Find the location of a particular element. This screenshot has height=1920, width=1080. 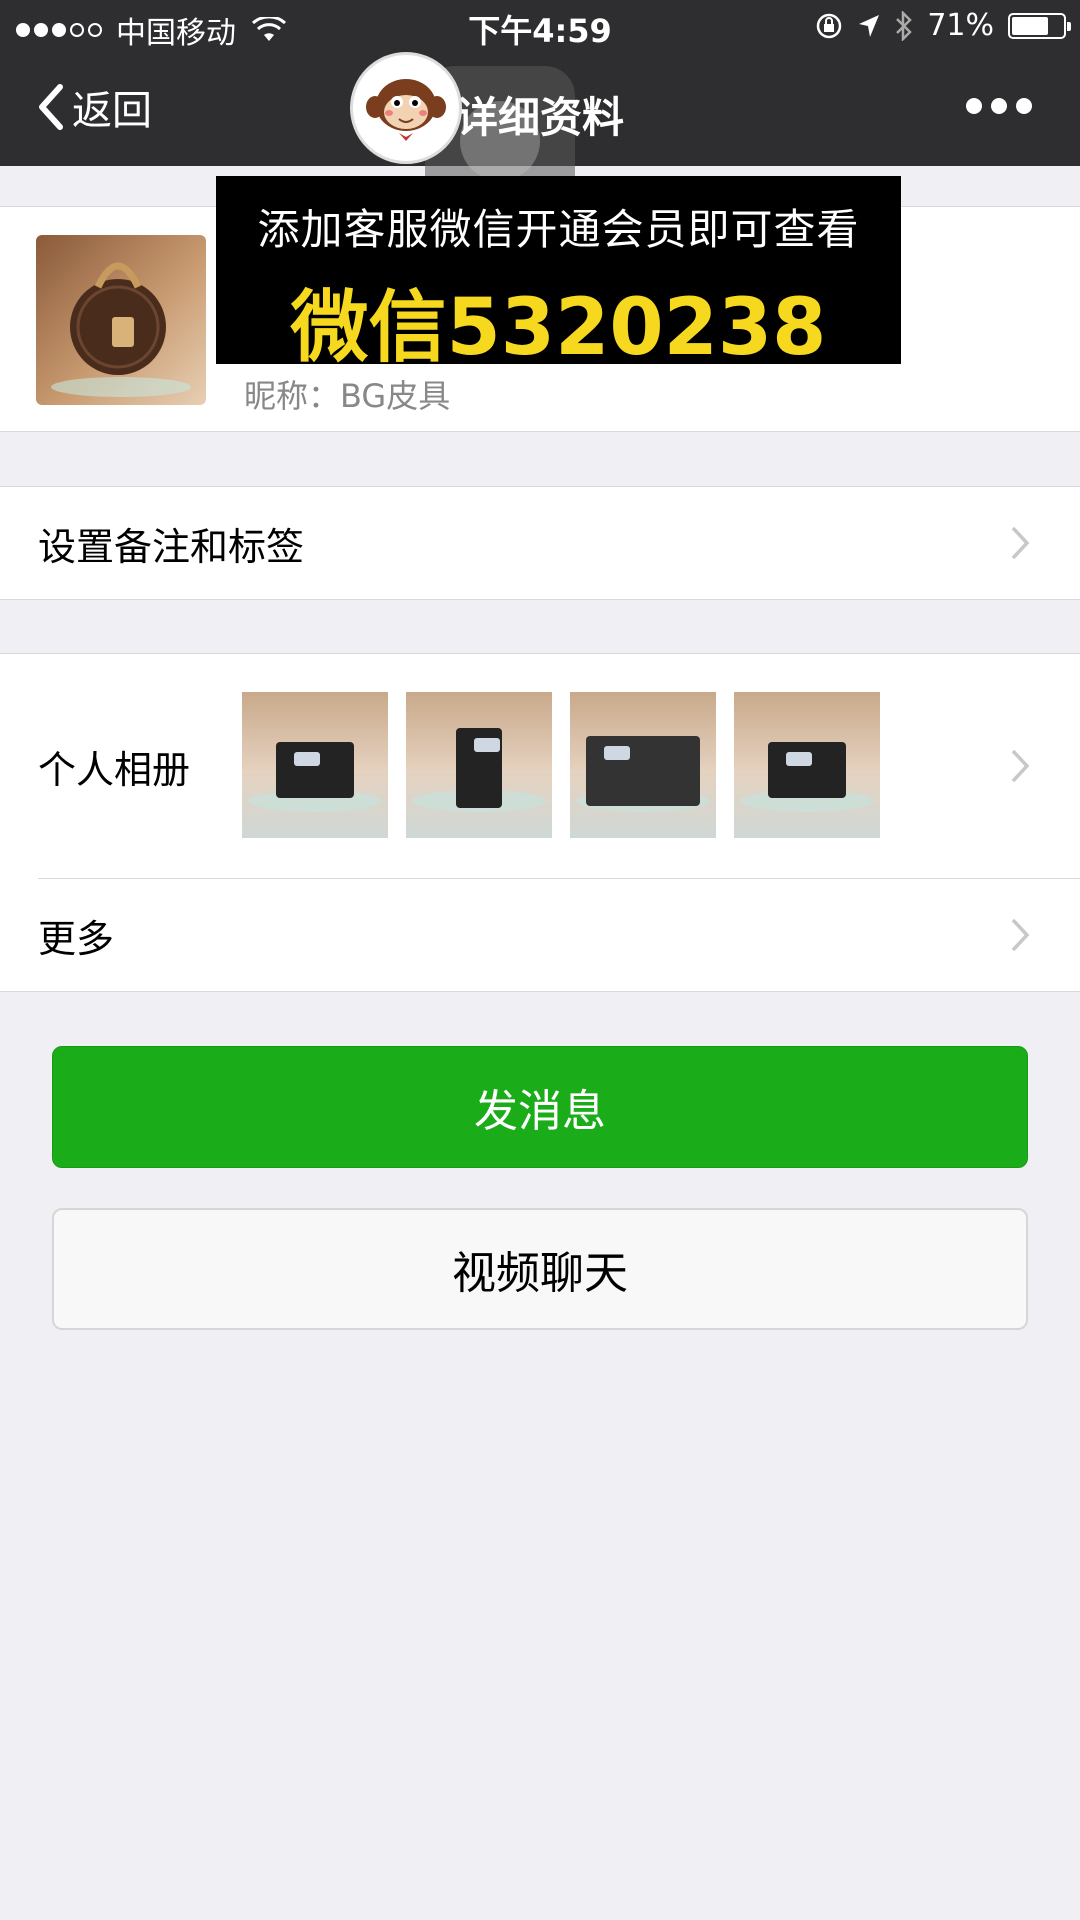

battery-icon is located at coordinates (1039, 25).